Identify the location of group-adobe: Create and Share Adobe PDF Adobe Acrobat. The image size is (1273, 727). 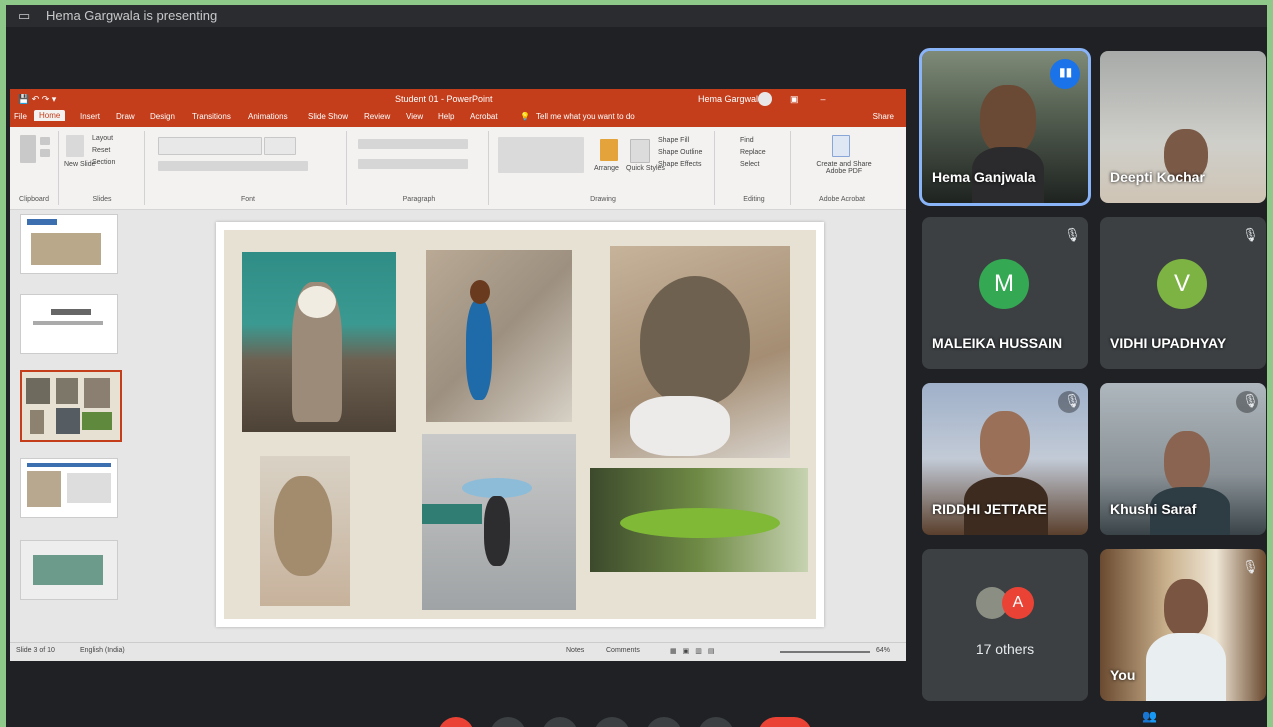
(842, 168).